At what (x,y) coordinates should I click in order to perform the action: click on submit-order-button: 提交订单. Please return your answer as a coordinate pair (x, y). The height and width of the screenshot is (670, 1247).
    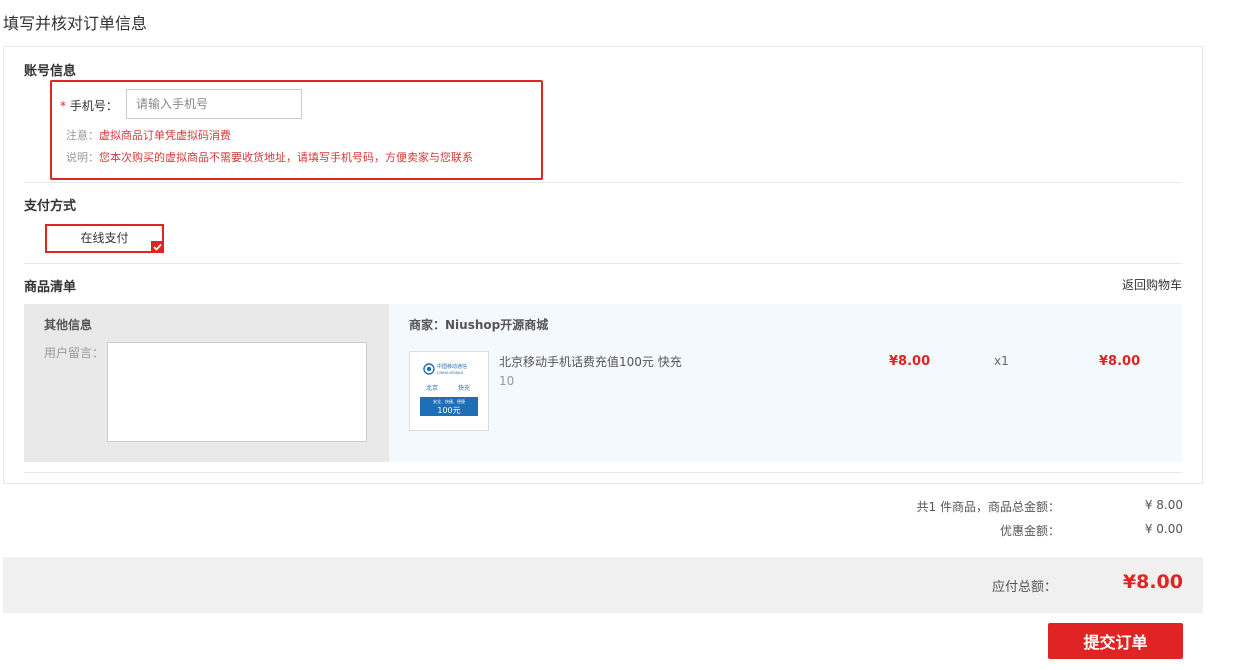
    Looking at the image, I should click on (1115, 641).